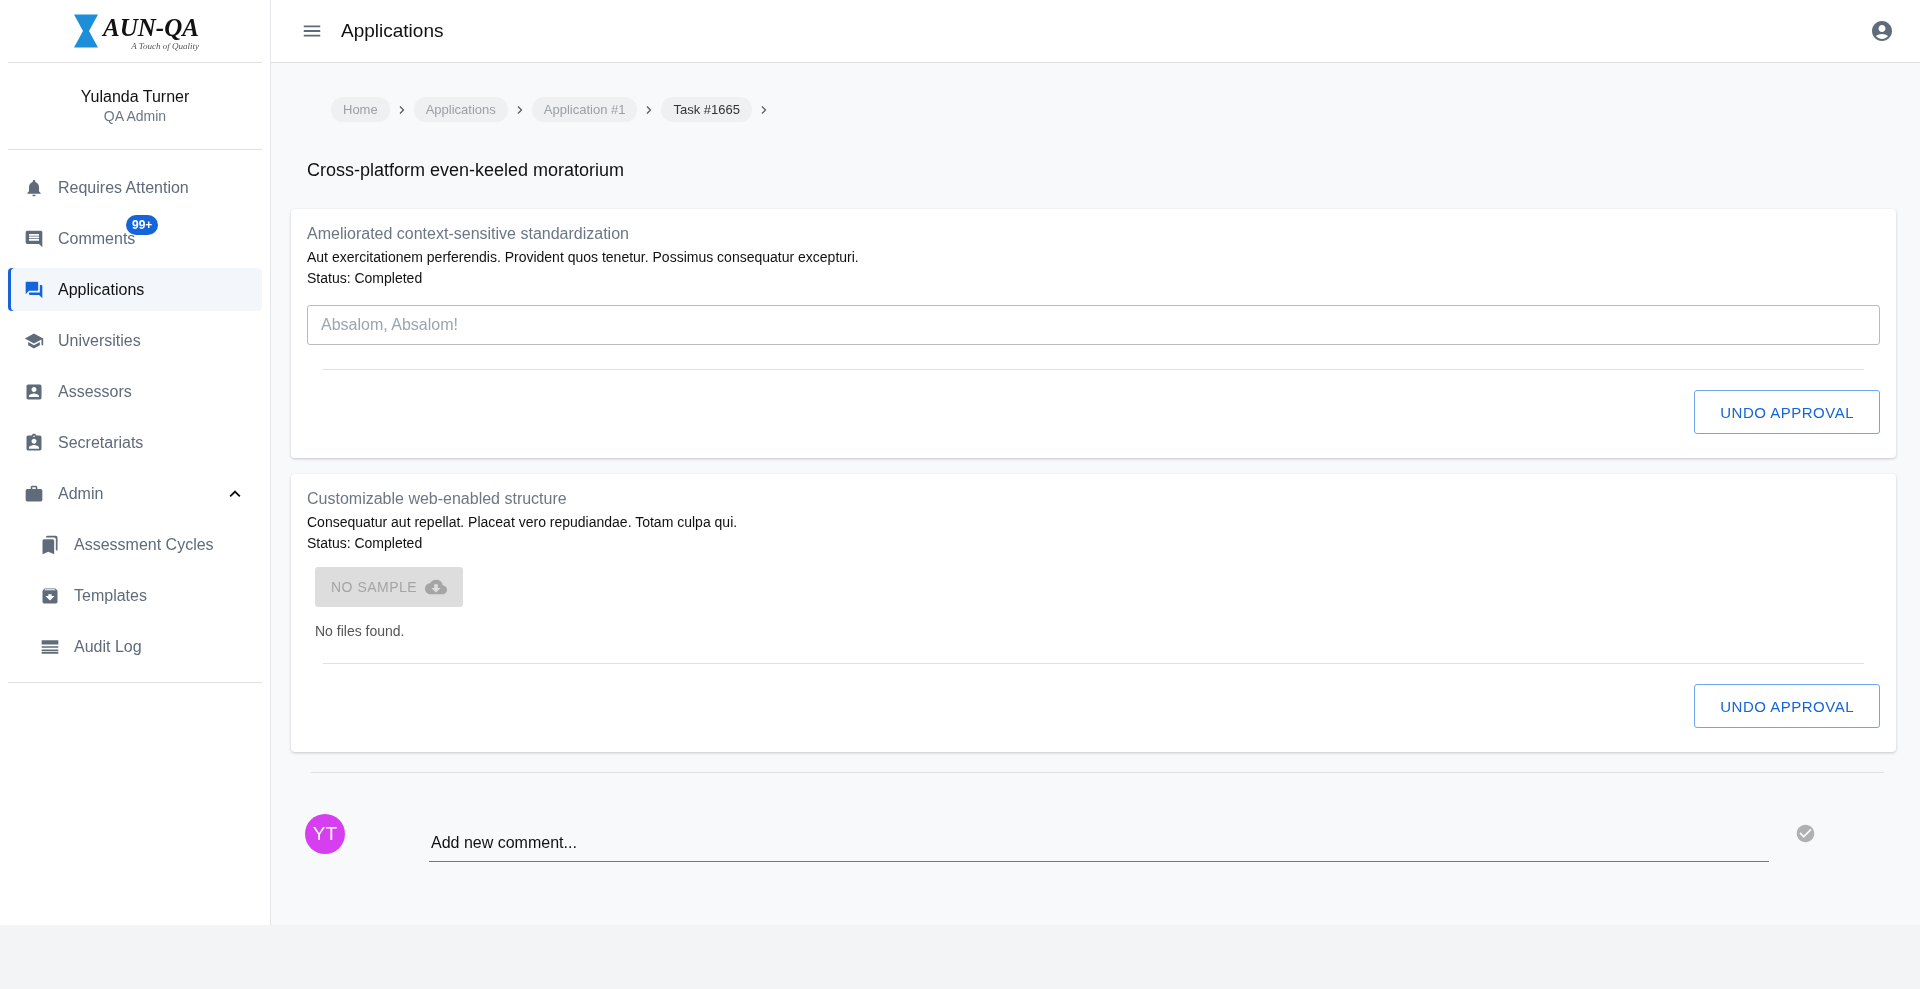 The height and width of the screenshot is (989, 1920). Describe the element at coordinates (34, 289) in the screenshot. I see `forum-icon` at that location.